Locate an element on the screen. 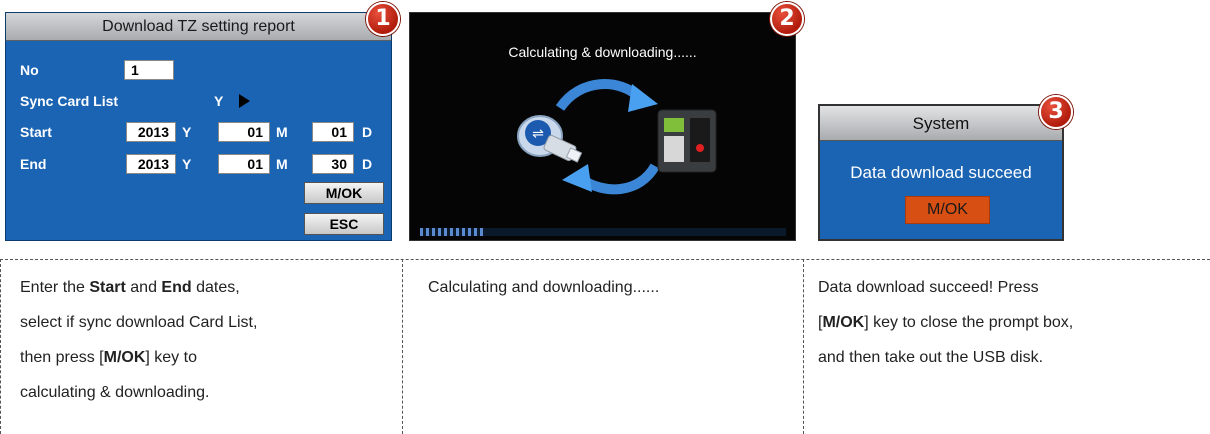 The image size is (1210, 434). caption-divider-left is located at coordinates (0, 346).